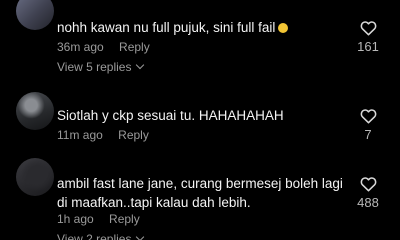  I want to click on like-button: 7, so click(368, 125).